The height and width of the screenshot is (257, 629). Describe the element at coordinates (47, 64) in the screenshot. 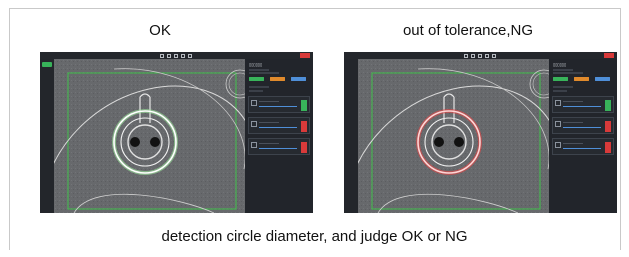

I see `run-button` at that location.